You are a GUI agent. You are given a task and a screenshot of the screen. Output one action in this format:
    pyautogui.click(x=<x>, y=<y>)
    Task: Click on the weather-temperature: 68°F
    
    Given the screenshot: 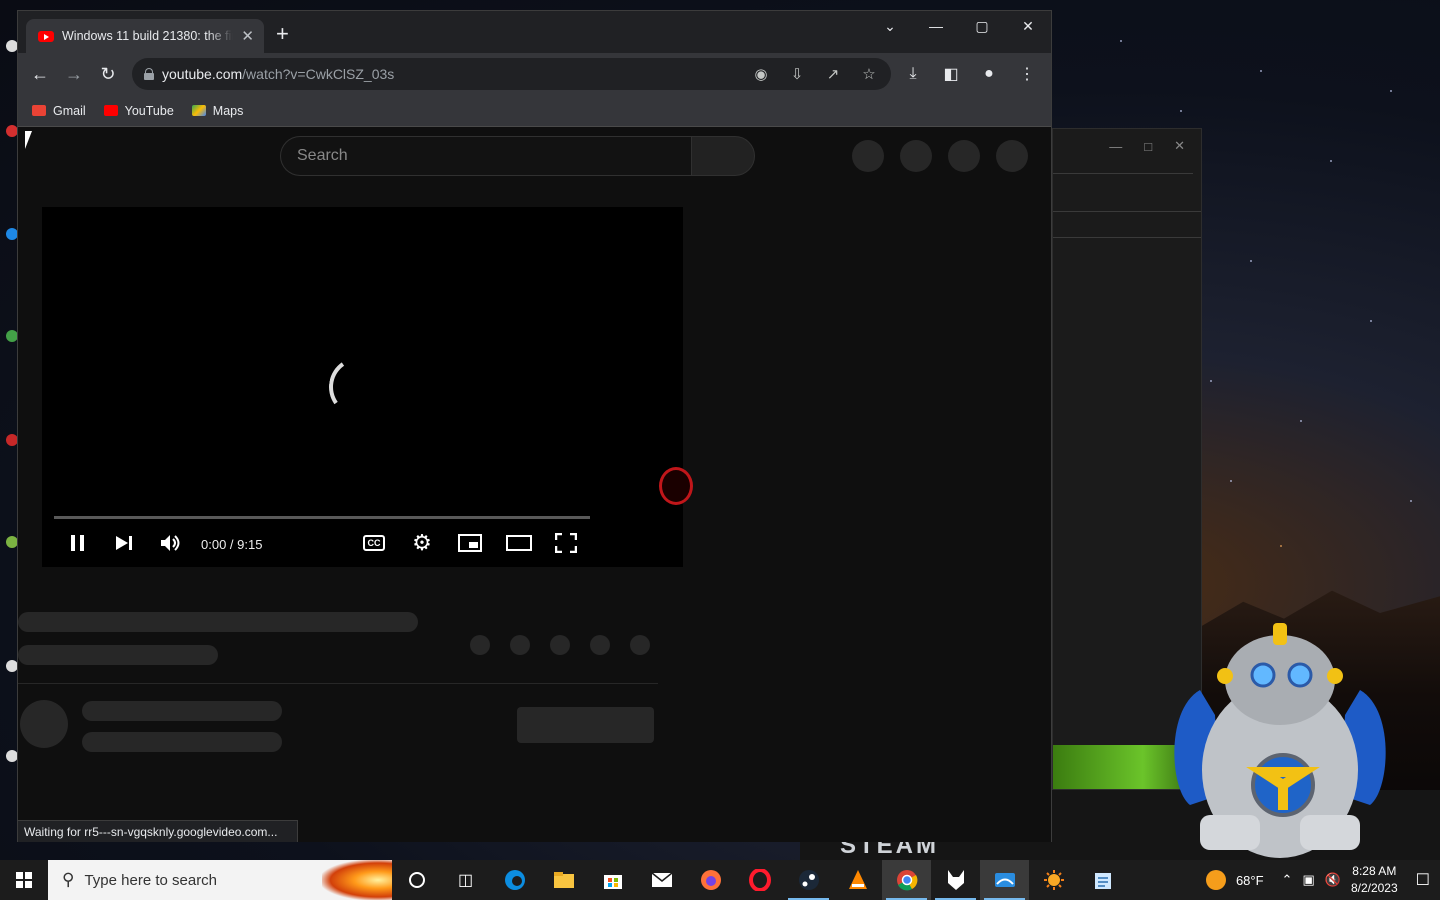 What is the action you would take?
    pyautogui.click(x=1250, y=880)
    